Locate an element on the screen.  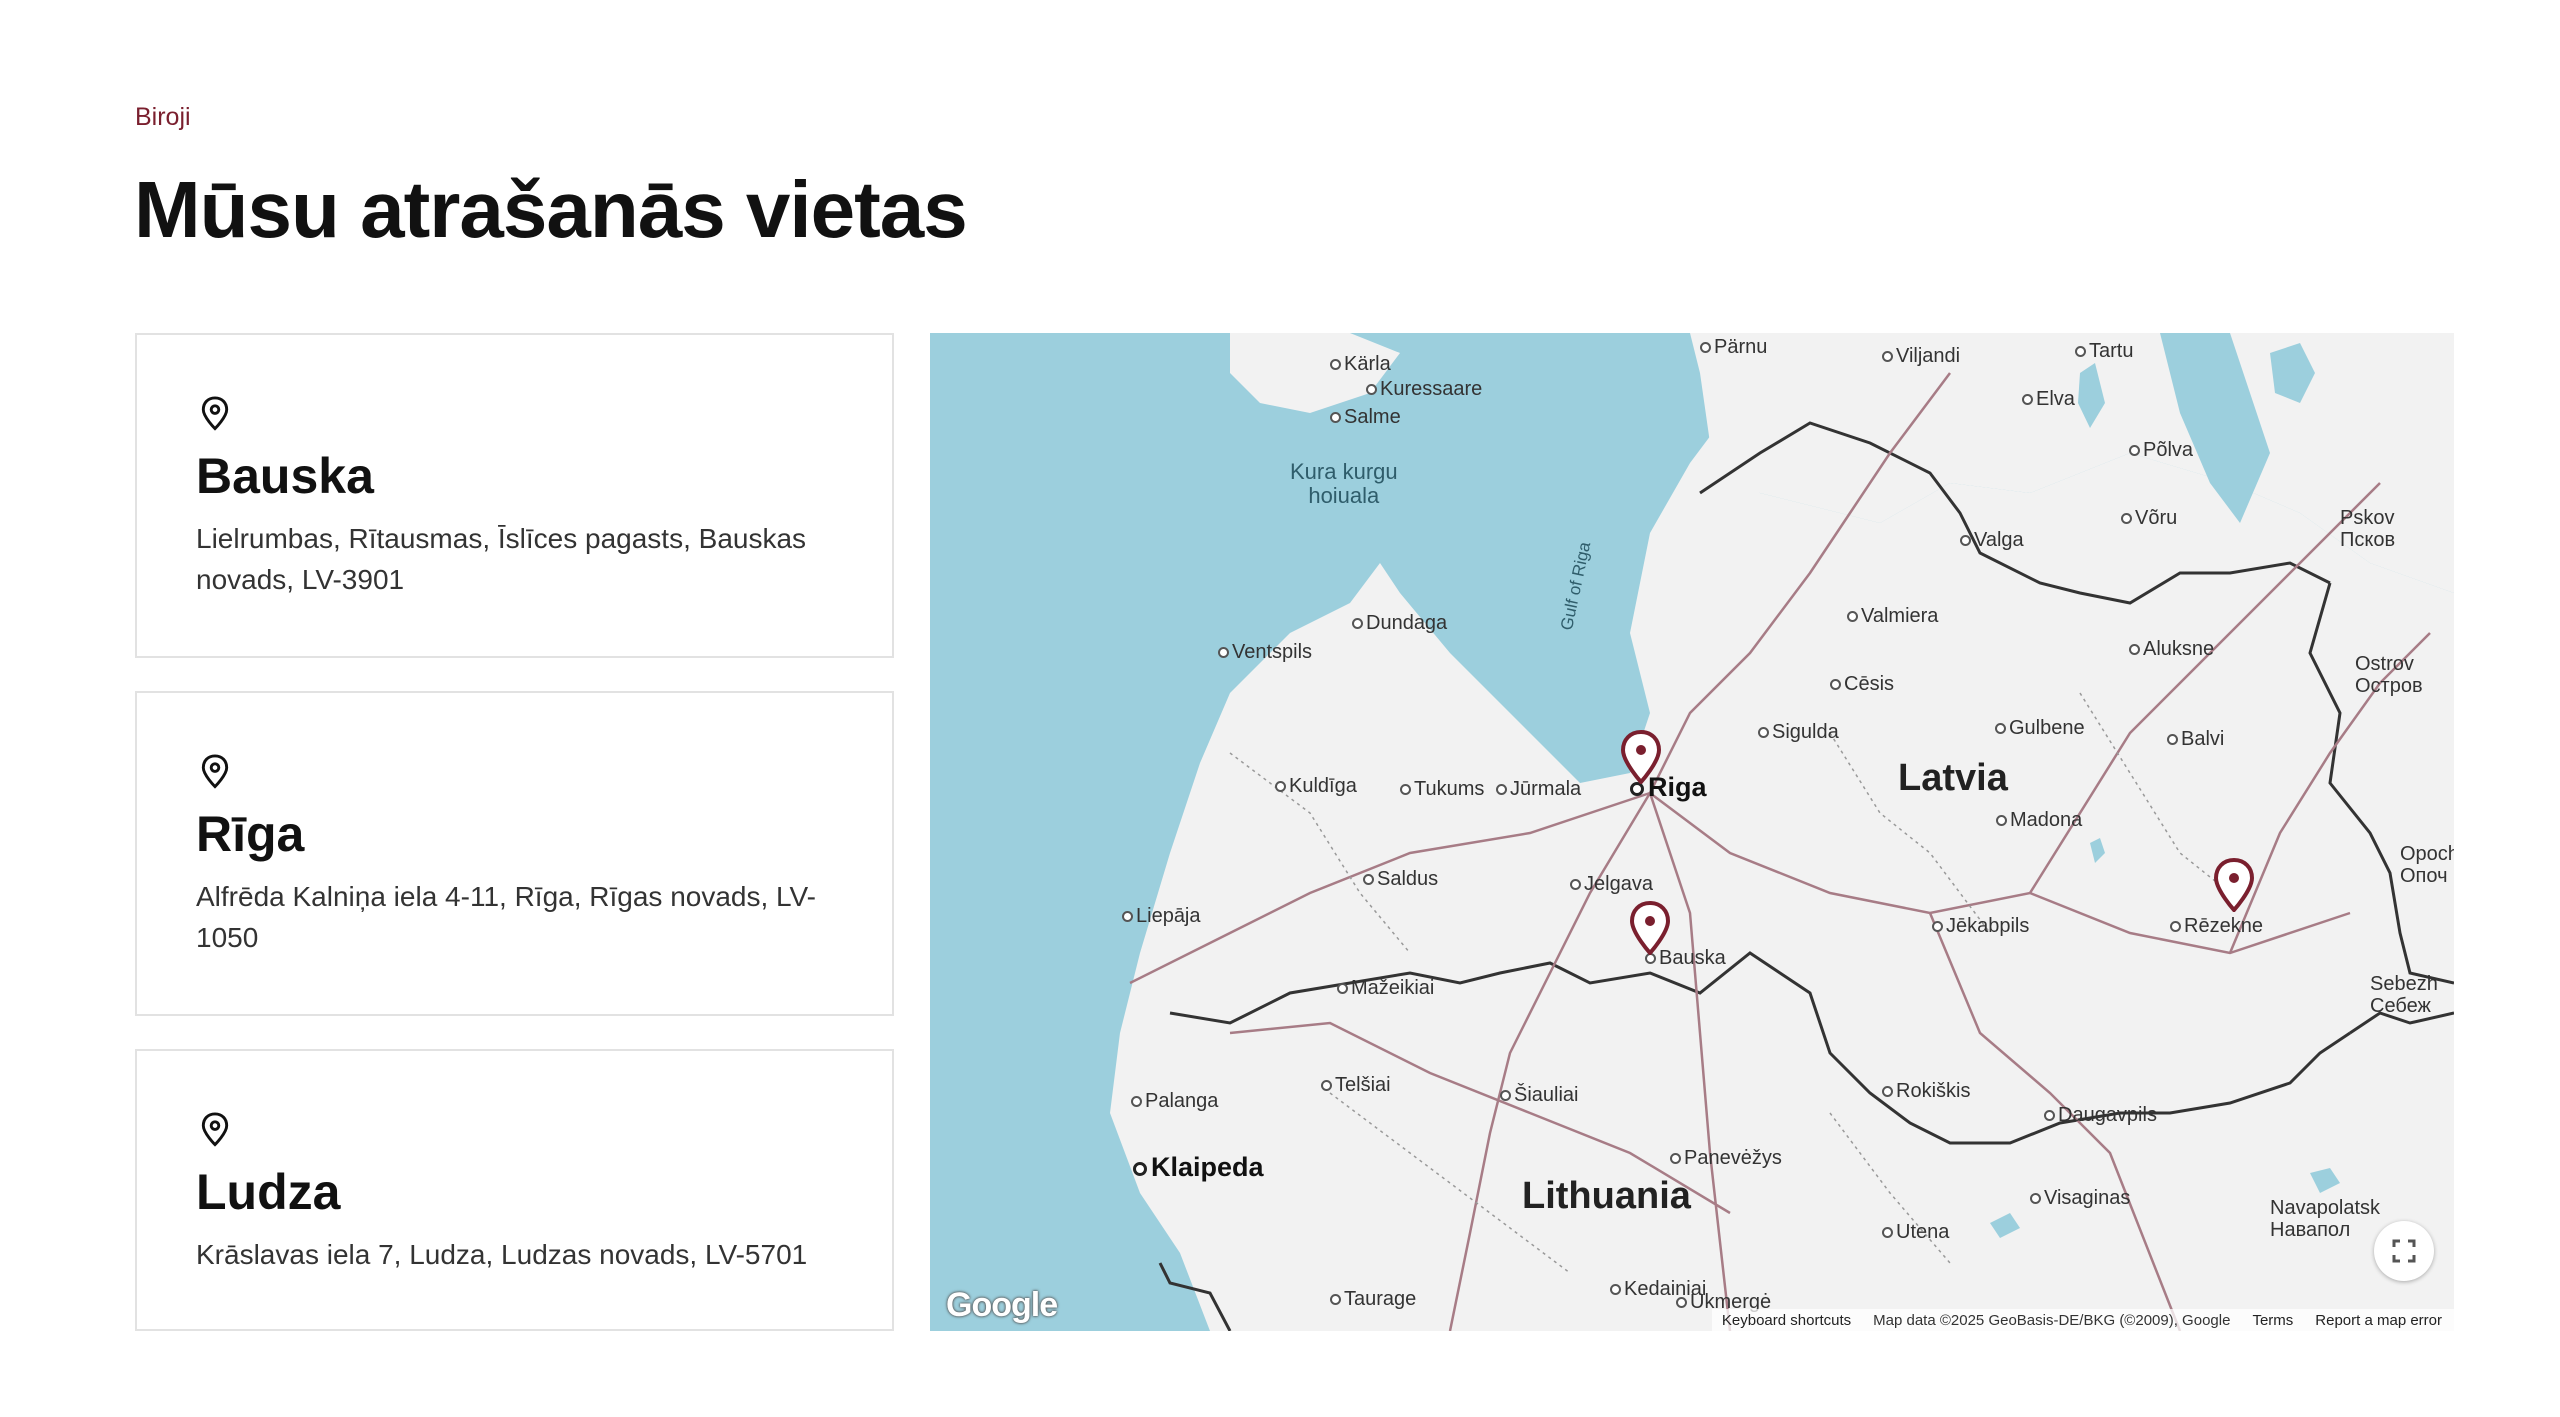
map-label-city: Balvi is located at coordinates (2195, 739).